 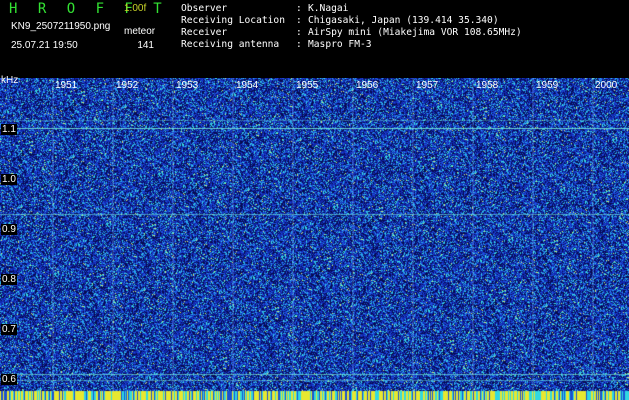 I want to click on info-value: Chigasaki, Japan (139.414 35.340), so click(x=403, y=20).